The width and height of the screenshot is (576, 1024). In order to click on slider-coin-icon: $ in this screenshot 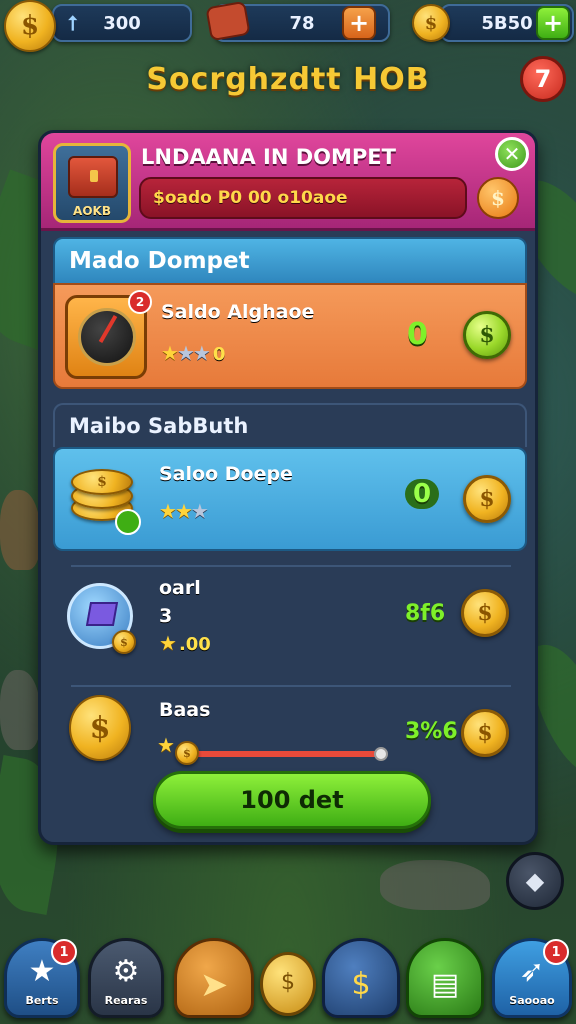, I will do `click(187, 753)`.